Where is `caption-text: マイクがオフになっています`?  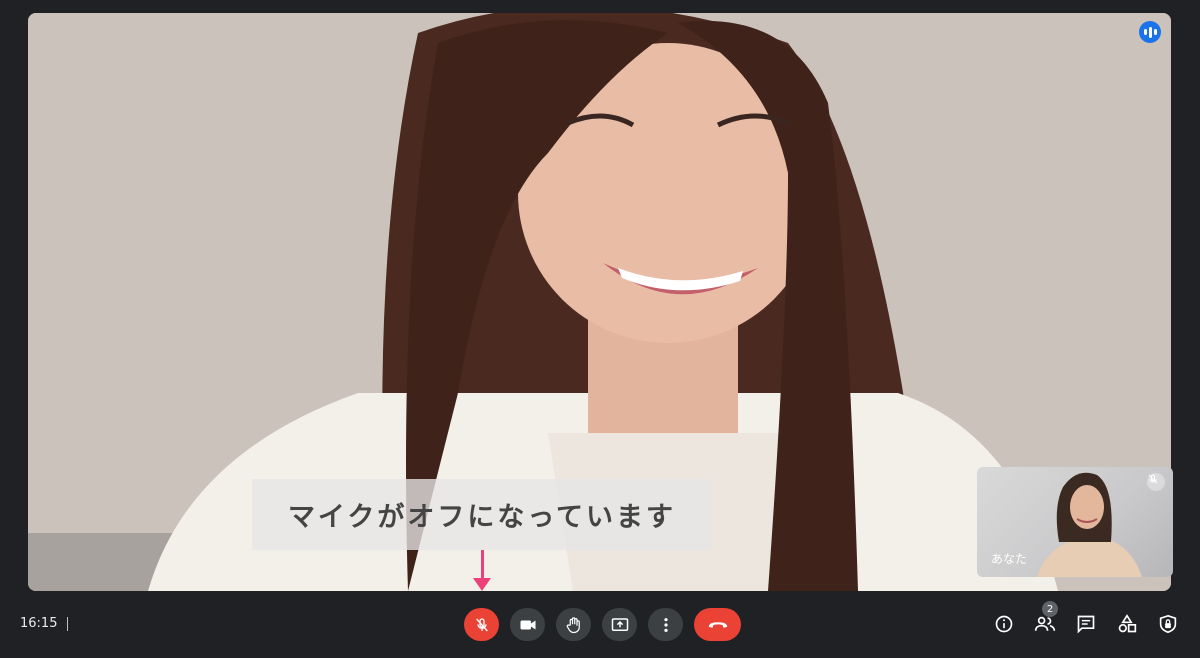 caption-text: マイクがオフになっています is located at coordinates (482, 517).